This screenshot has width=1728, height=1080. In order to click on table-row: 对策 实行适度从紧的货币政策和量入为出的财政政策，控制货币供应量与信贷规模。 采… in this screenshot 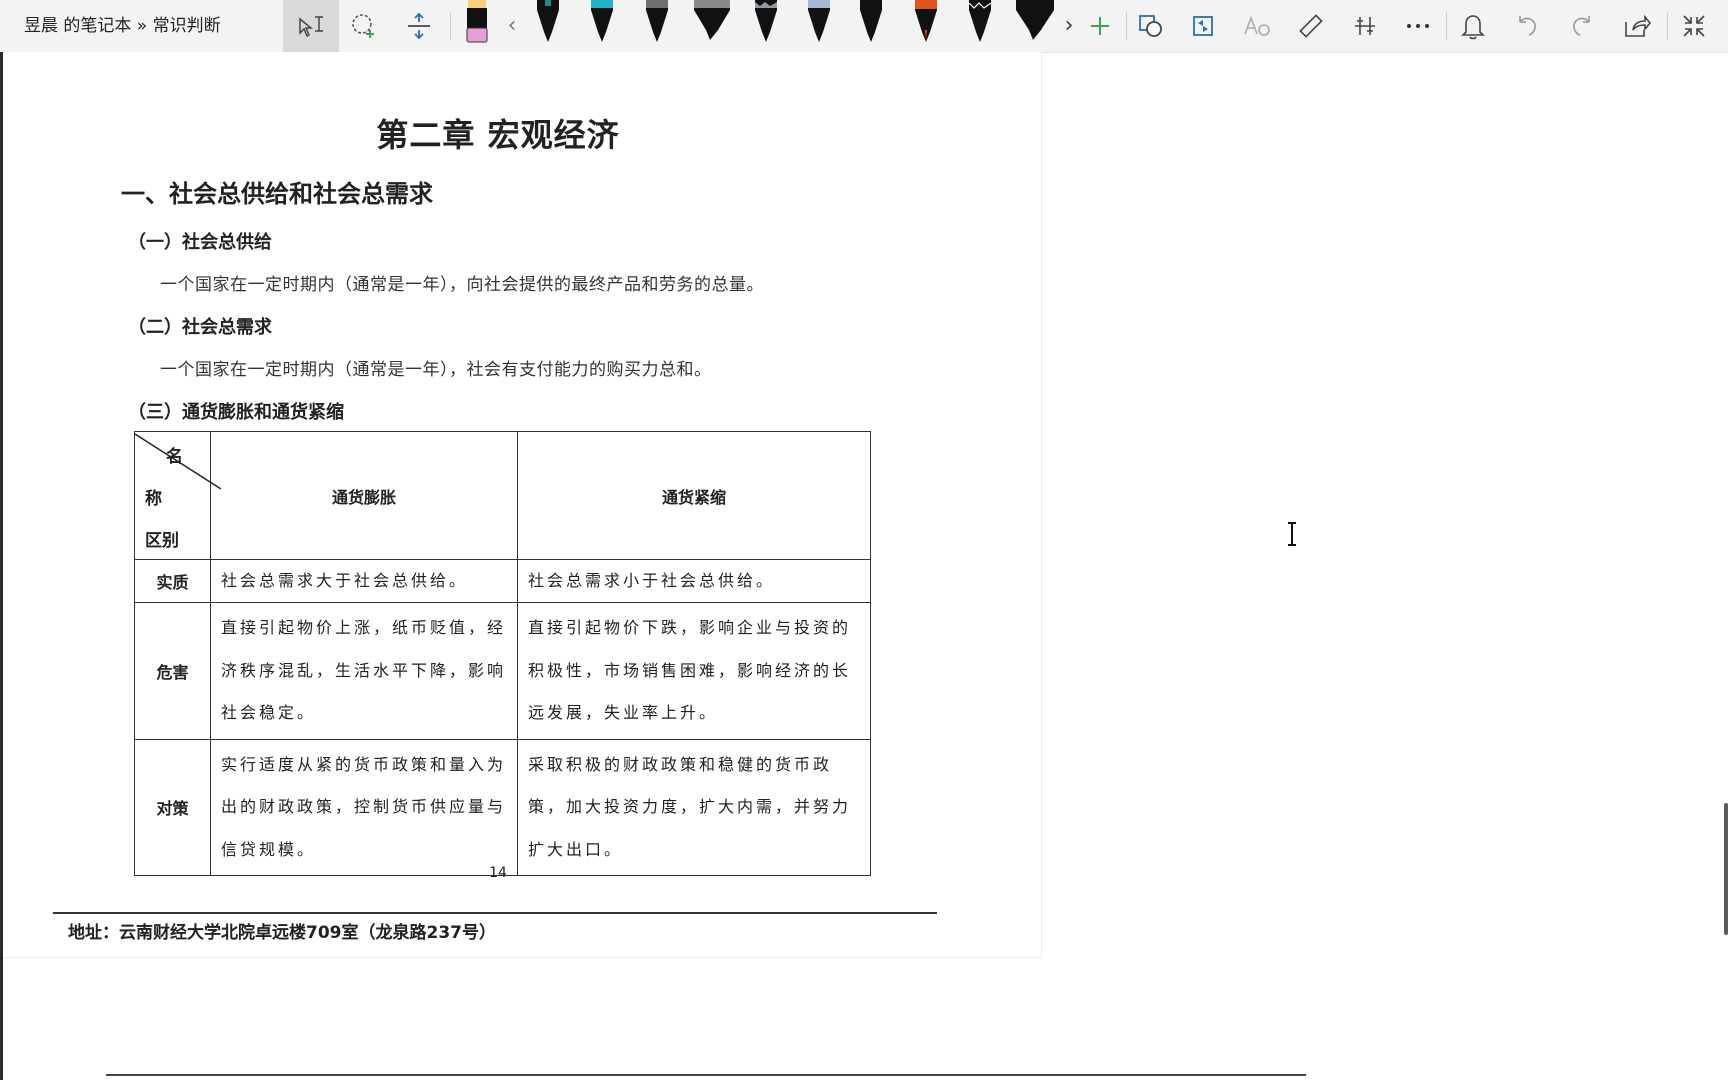, I will do `click(502, 807)`.